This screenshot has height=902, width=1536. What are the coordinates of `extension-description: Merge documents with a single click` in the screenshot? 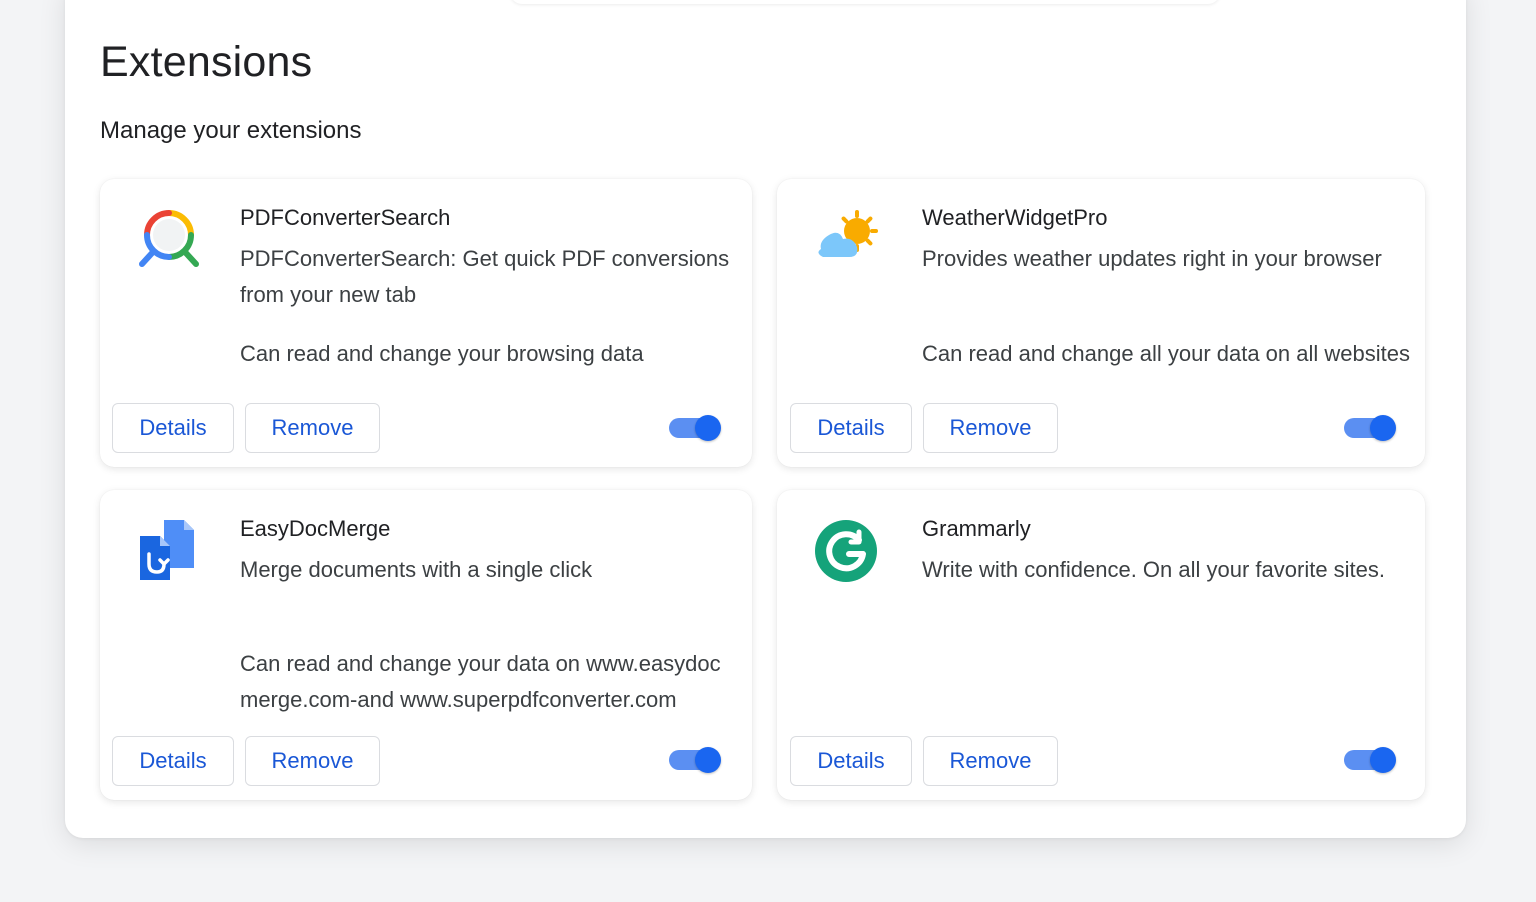 It's located at (416, 569).